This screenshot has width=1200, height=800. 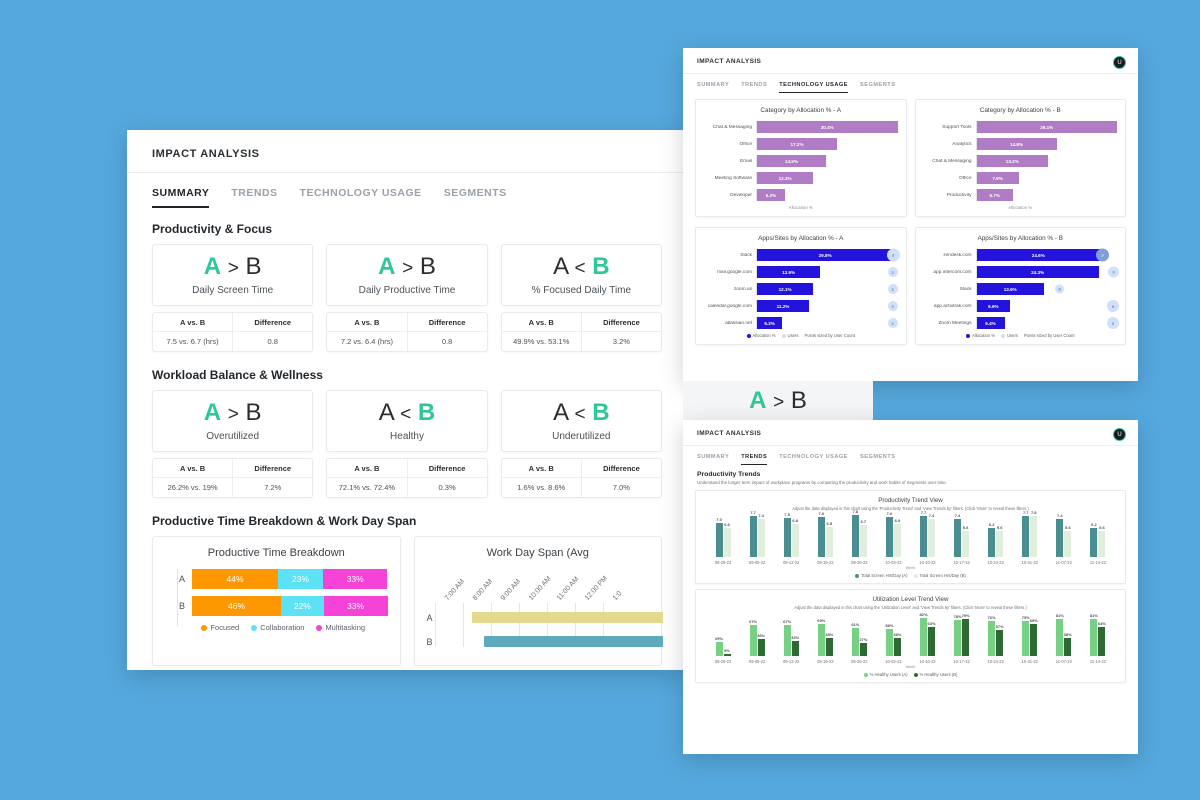 What do you see at coordinates (939, 575) in the screenshot?
I see `legend-item-series-b: Total Screen Hrs/Day (B)` at bounding box center [939, 575].